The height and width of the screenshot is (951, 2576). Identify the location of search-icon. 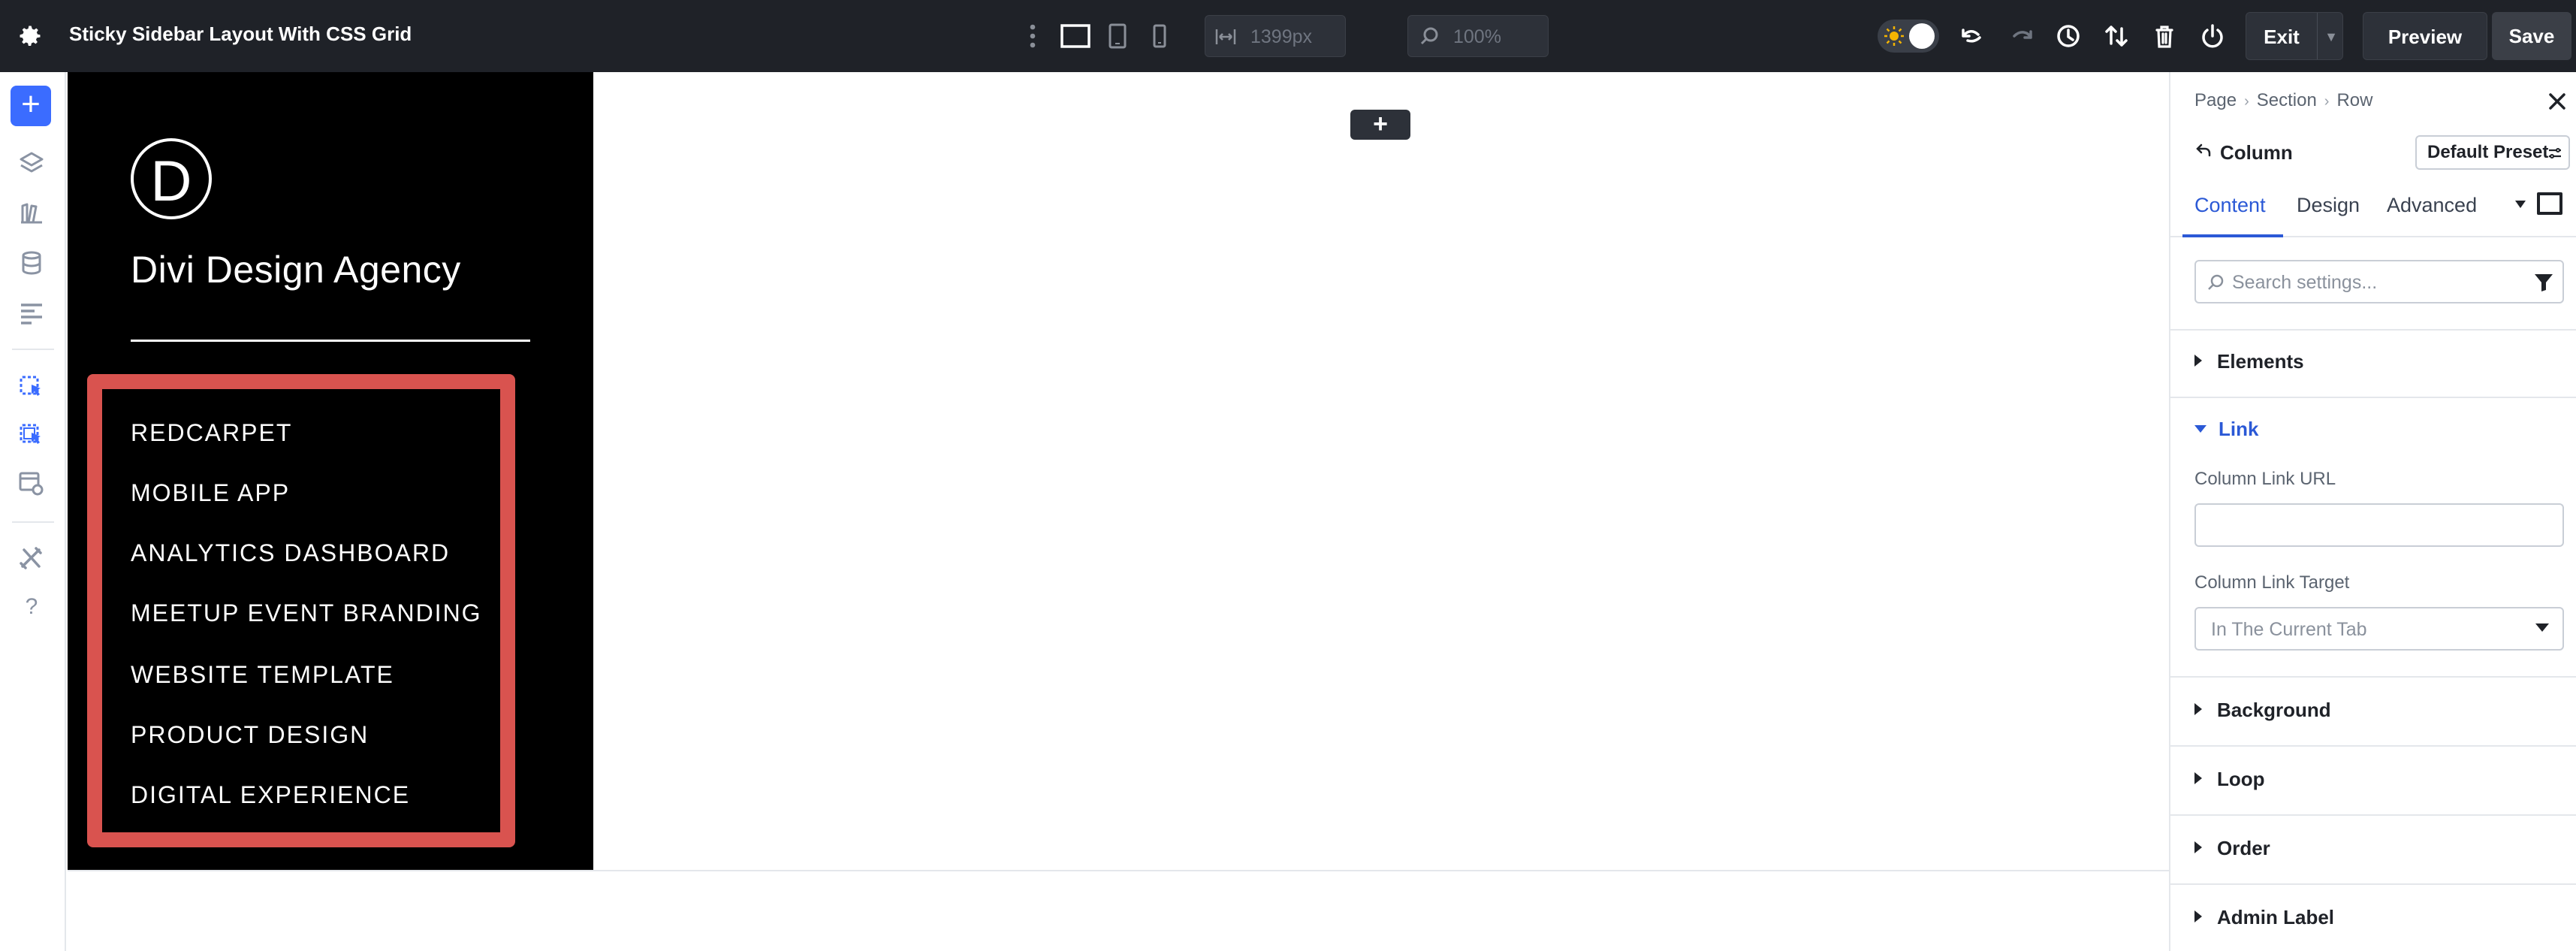
(2216, 282).